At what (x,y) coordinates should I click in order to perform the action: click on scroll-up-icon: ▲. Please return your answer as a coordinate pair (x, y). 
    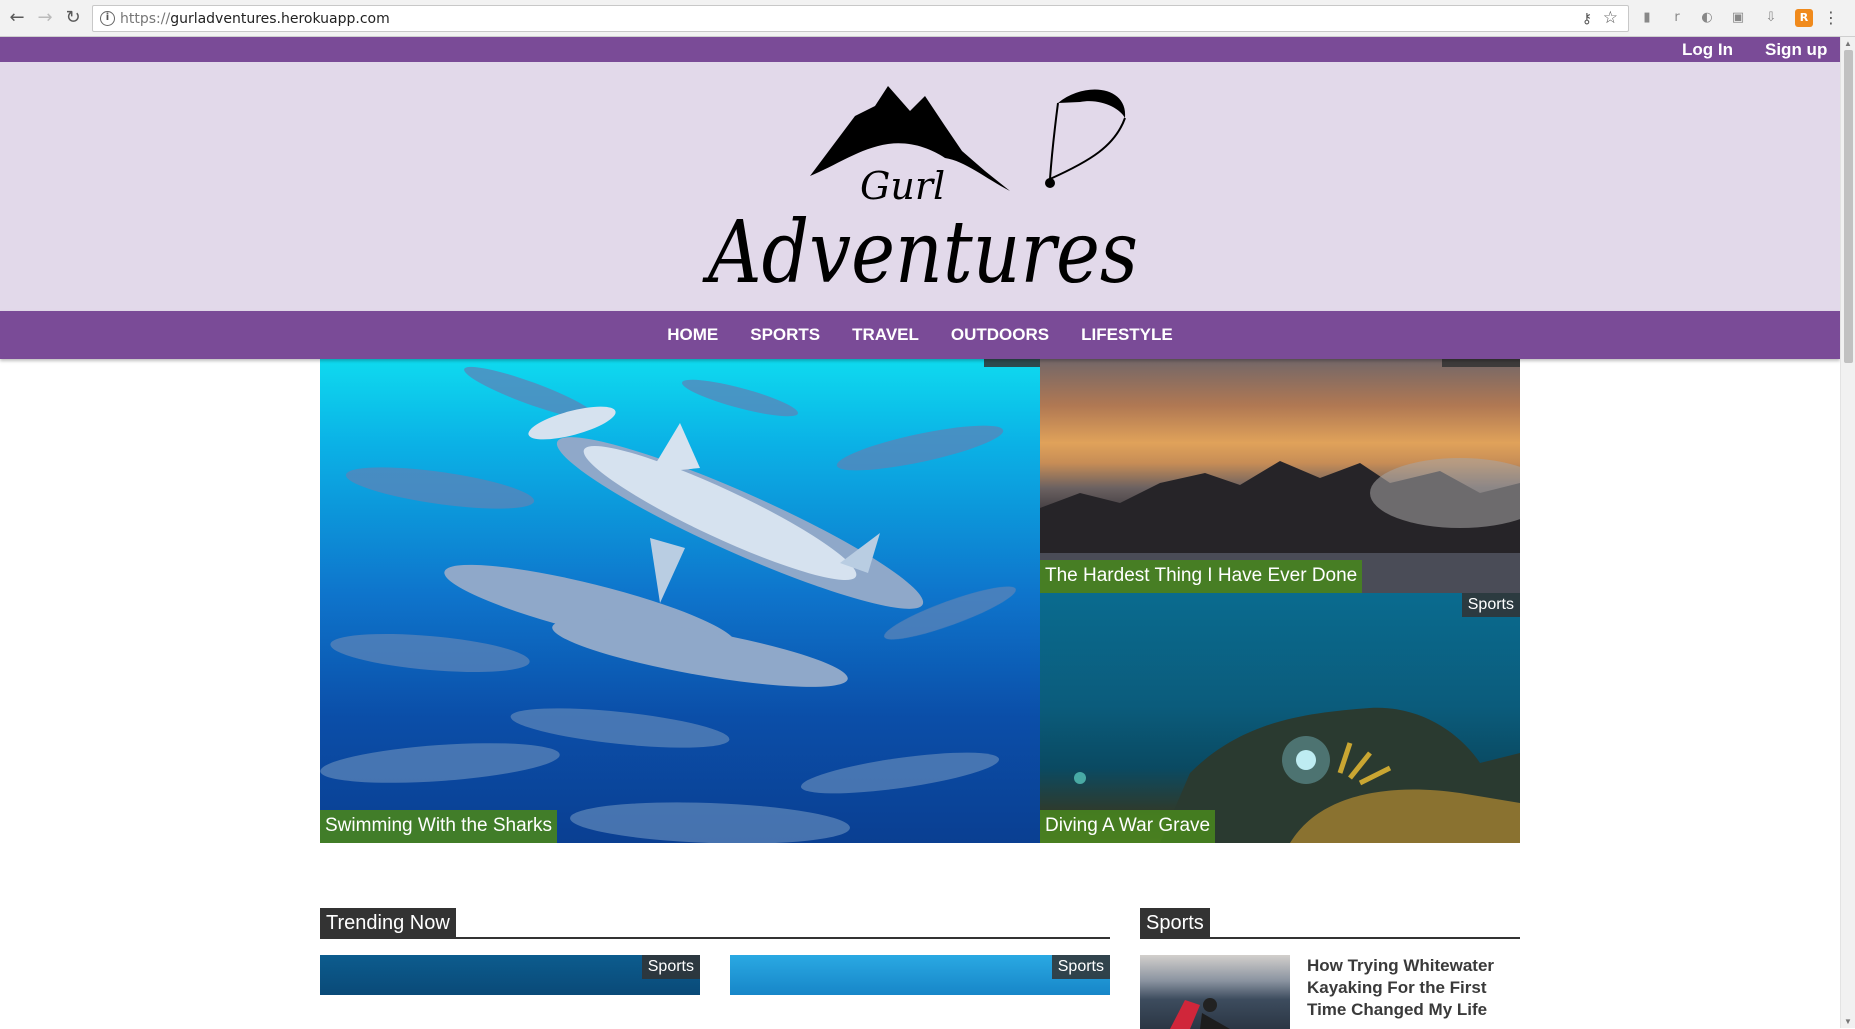
    Looking at the image, I should click on (1848, 43).